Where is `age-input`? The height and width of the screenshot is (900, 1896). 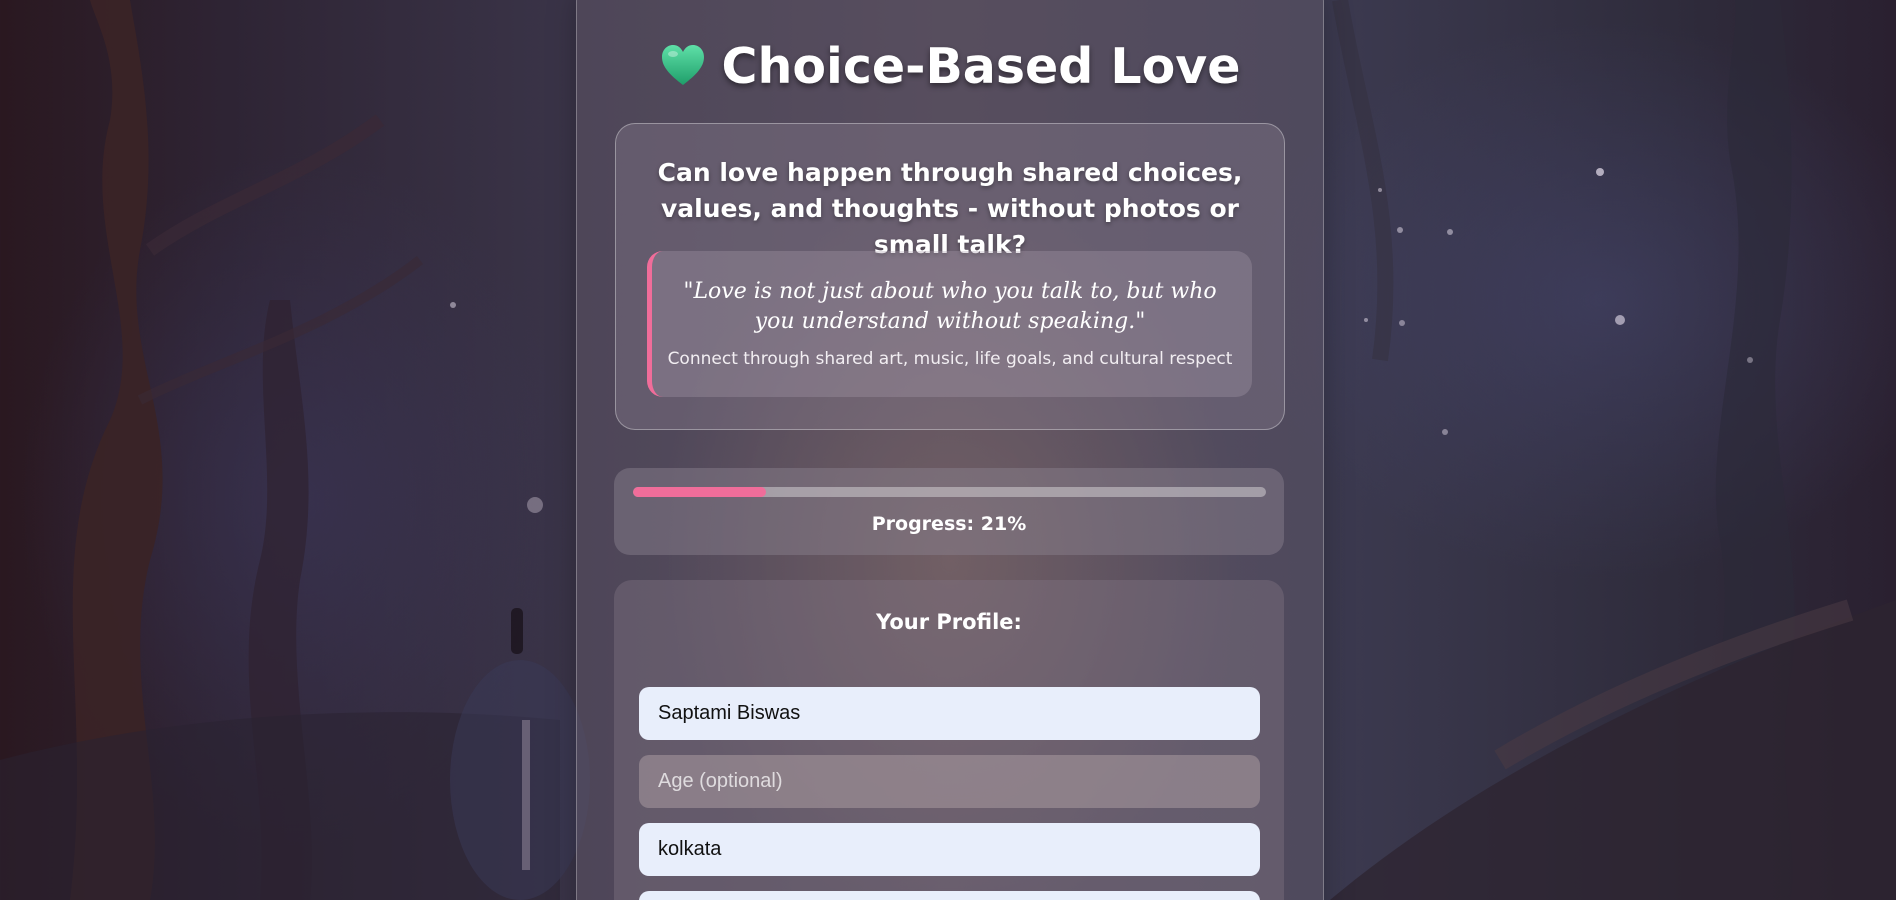
age-input is located at coordinates (949, 781).